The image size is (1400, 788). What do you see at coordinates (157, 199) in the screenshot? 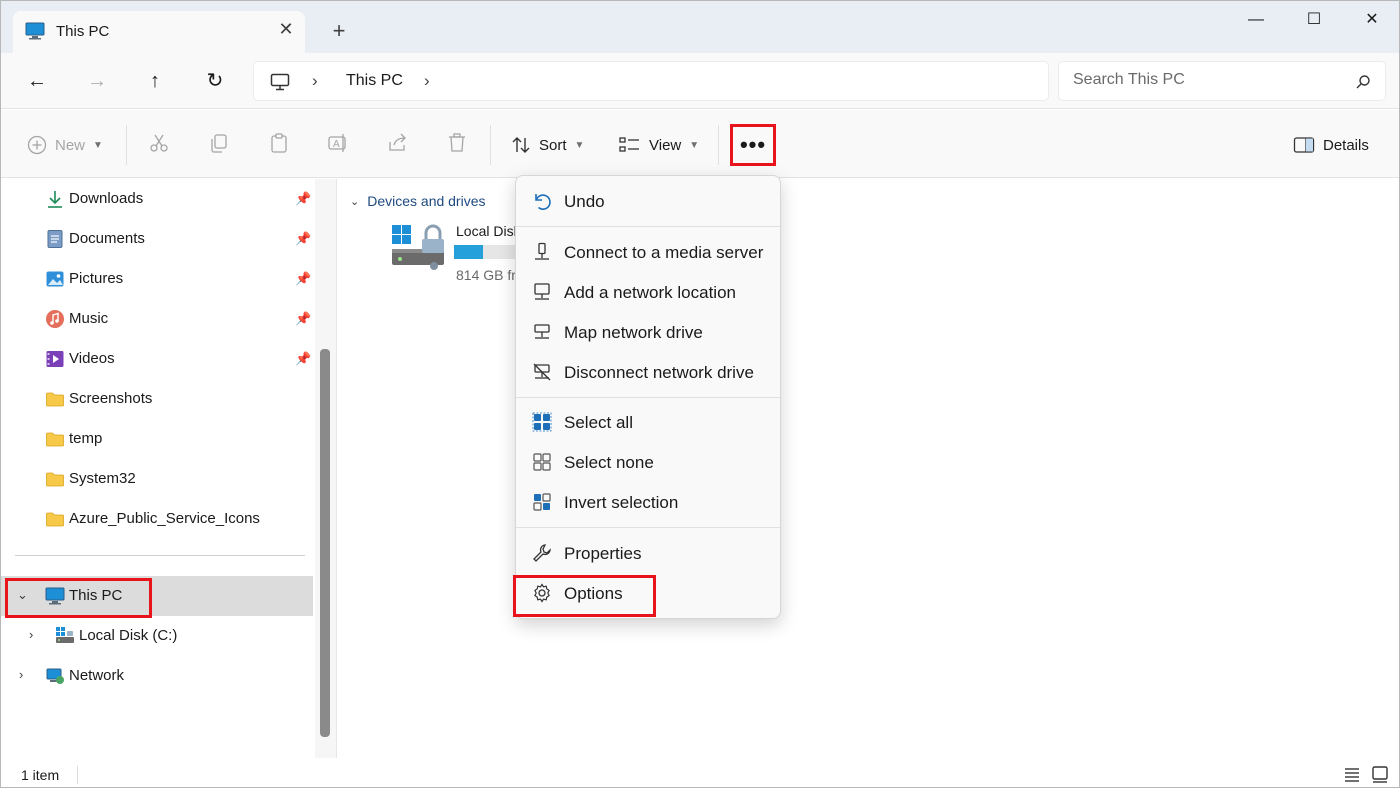
I see `sidebar-item-downloads: Downloads 📌` at bounding box center [157, 199].